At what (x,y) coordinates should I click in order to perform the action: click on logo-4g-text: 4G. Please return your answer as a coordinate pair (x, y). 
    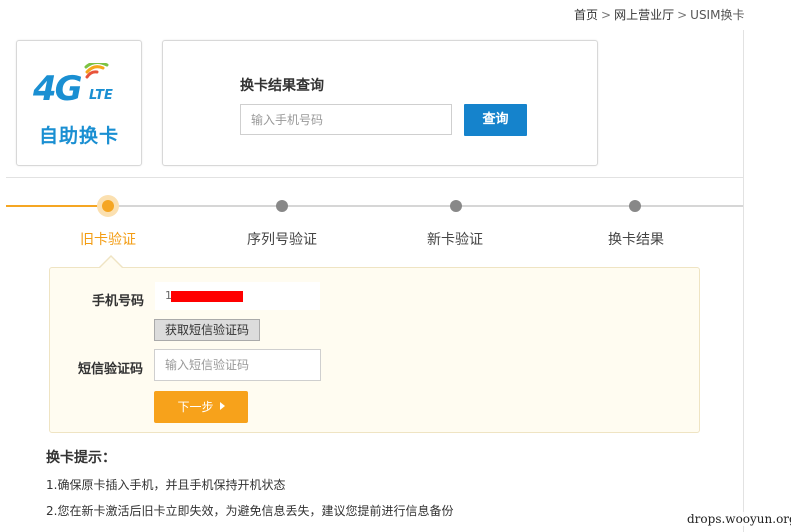
    Looking at the image, I should click on (58, 89).